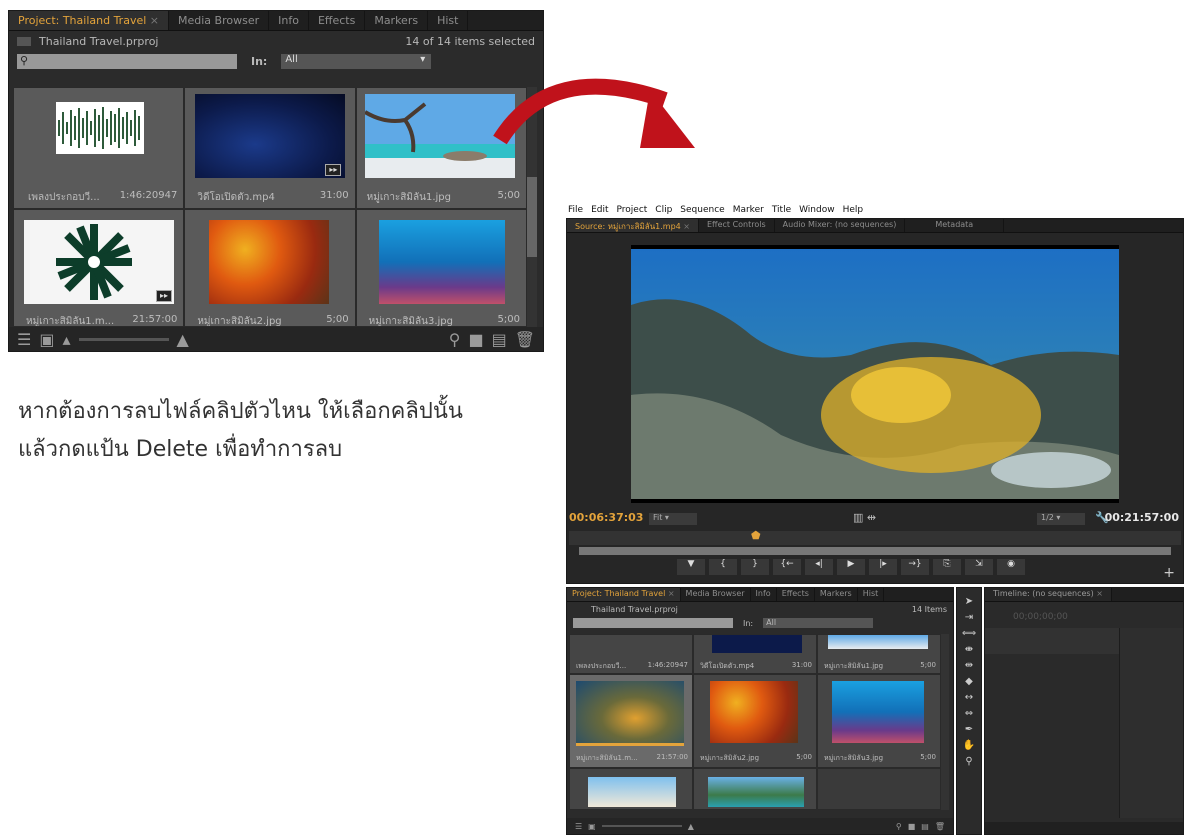  I want to click on zoom-scroll-bar, so click(875, 551).